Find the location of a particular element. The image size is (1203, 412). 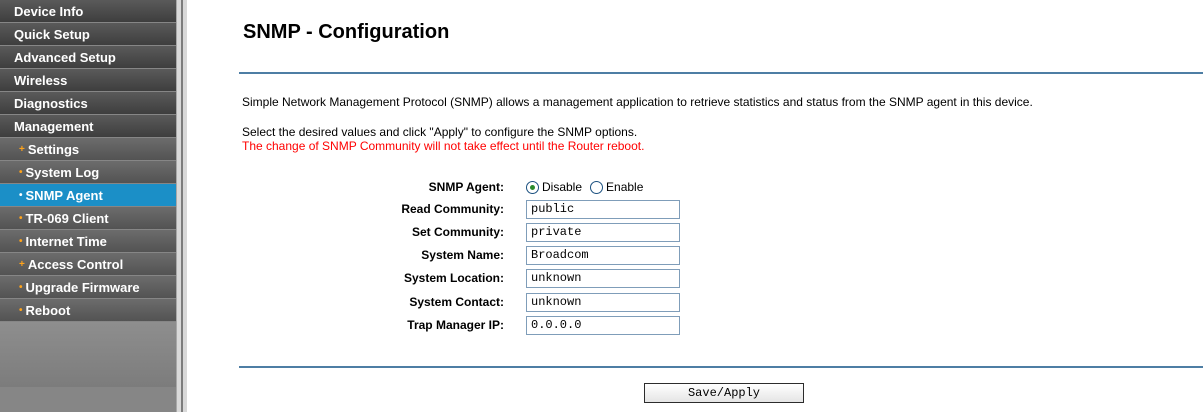

system-contact-input is located at coordinates (603, 302).